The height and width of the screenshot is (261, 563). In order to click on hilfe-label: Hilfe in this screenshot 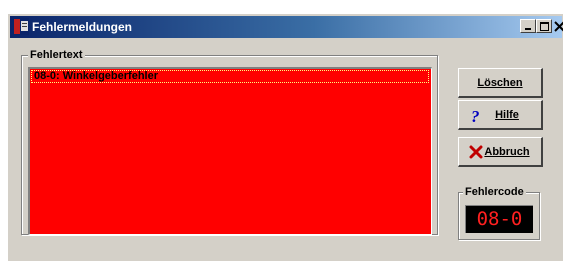, I will do `click(507, 114)`.